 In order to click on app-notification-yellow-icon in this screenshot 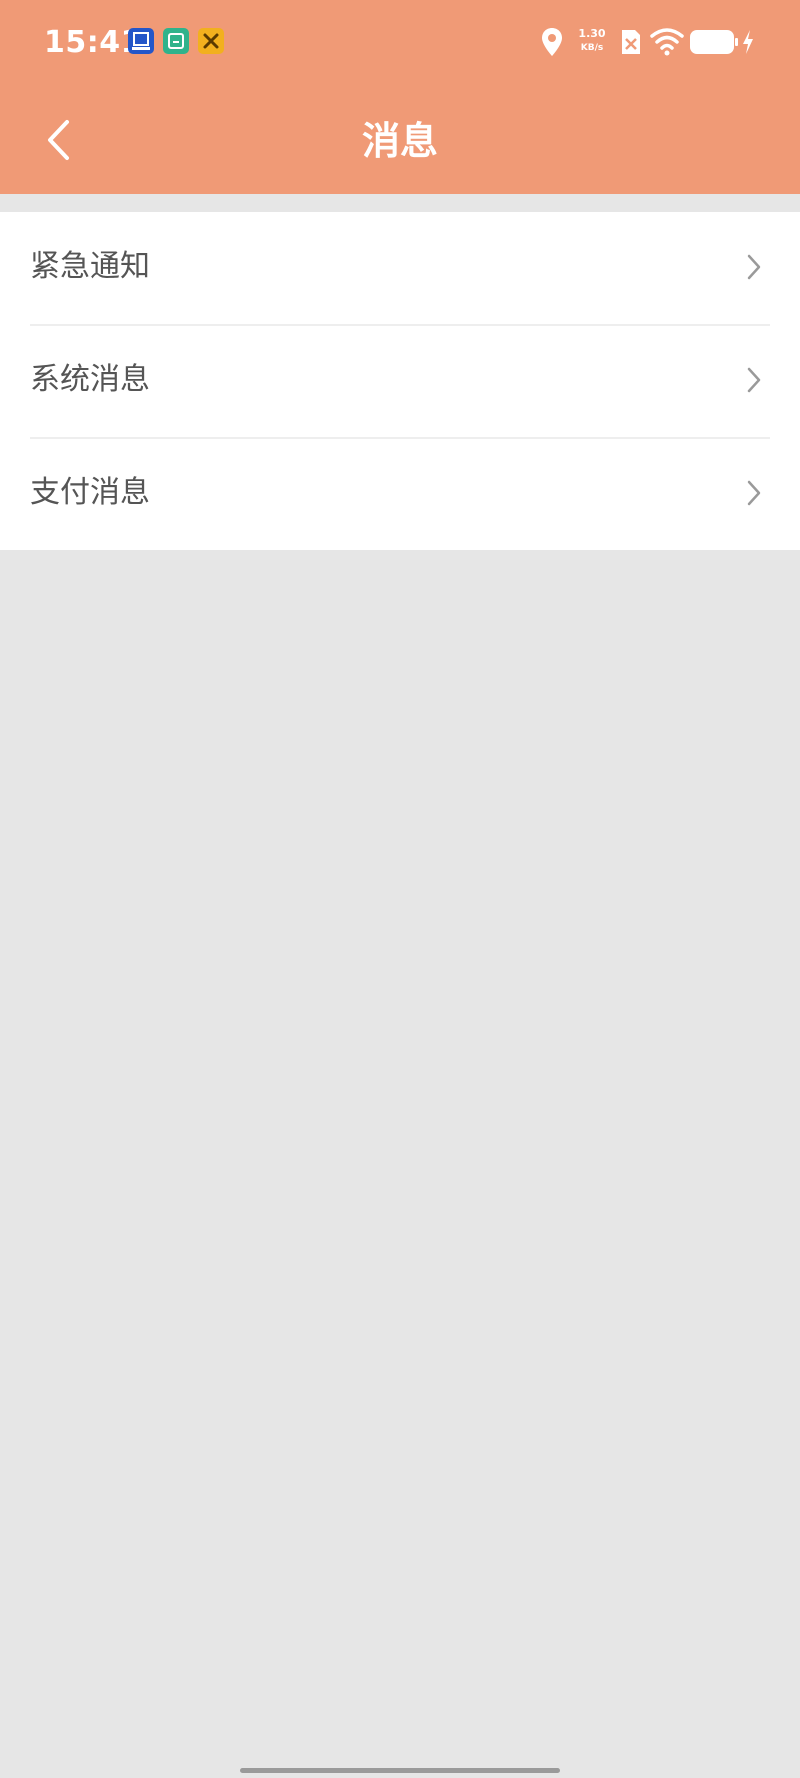, I will do `click(211, 41)`.